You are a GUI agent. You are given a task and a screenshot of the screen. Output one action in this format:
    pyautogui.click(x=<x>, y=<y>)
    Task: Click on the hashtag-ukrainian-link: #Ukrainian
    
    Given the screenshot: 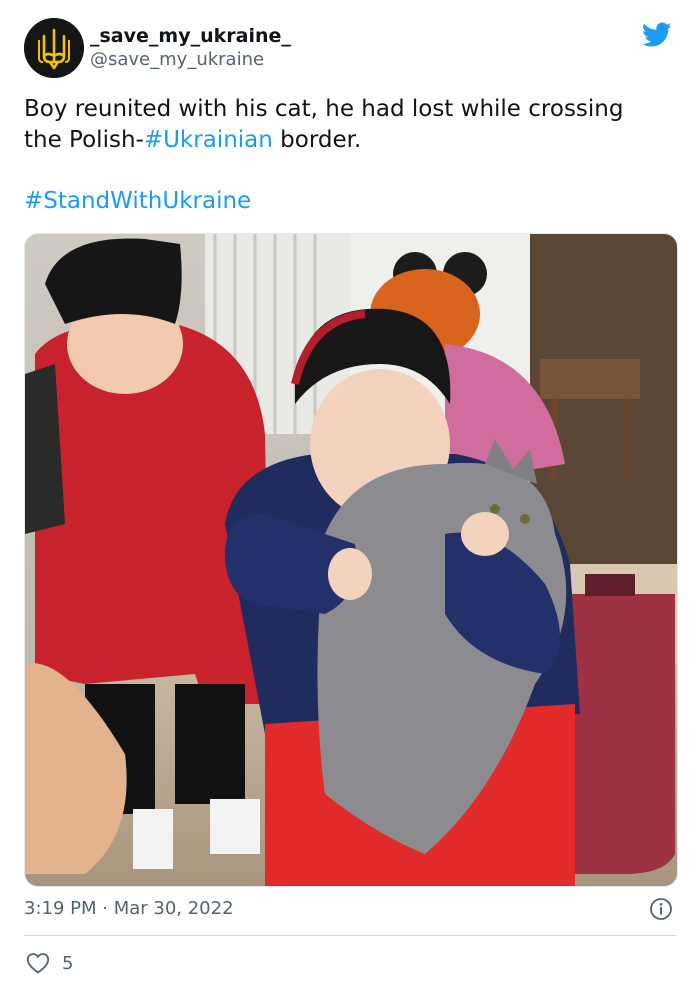 What is the action you would take?
    pyautogui.click(x=208, y=140)
    